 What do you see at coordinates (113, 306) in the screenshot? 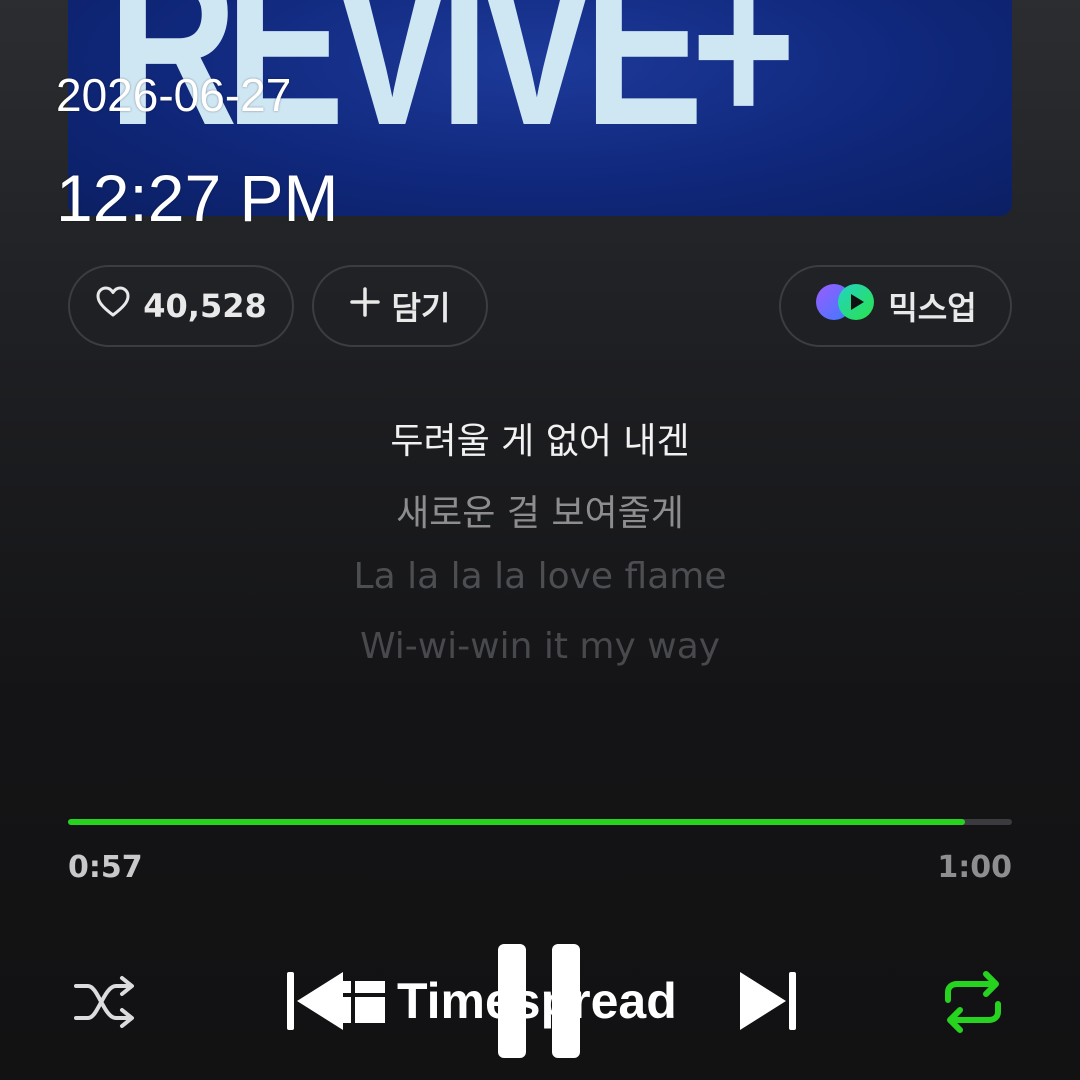
I see `heart-icon` at bounding box center [113, 306].